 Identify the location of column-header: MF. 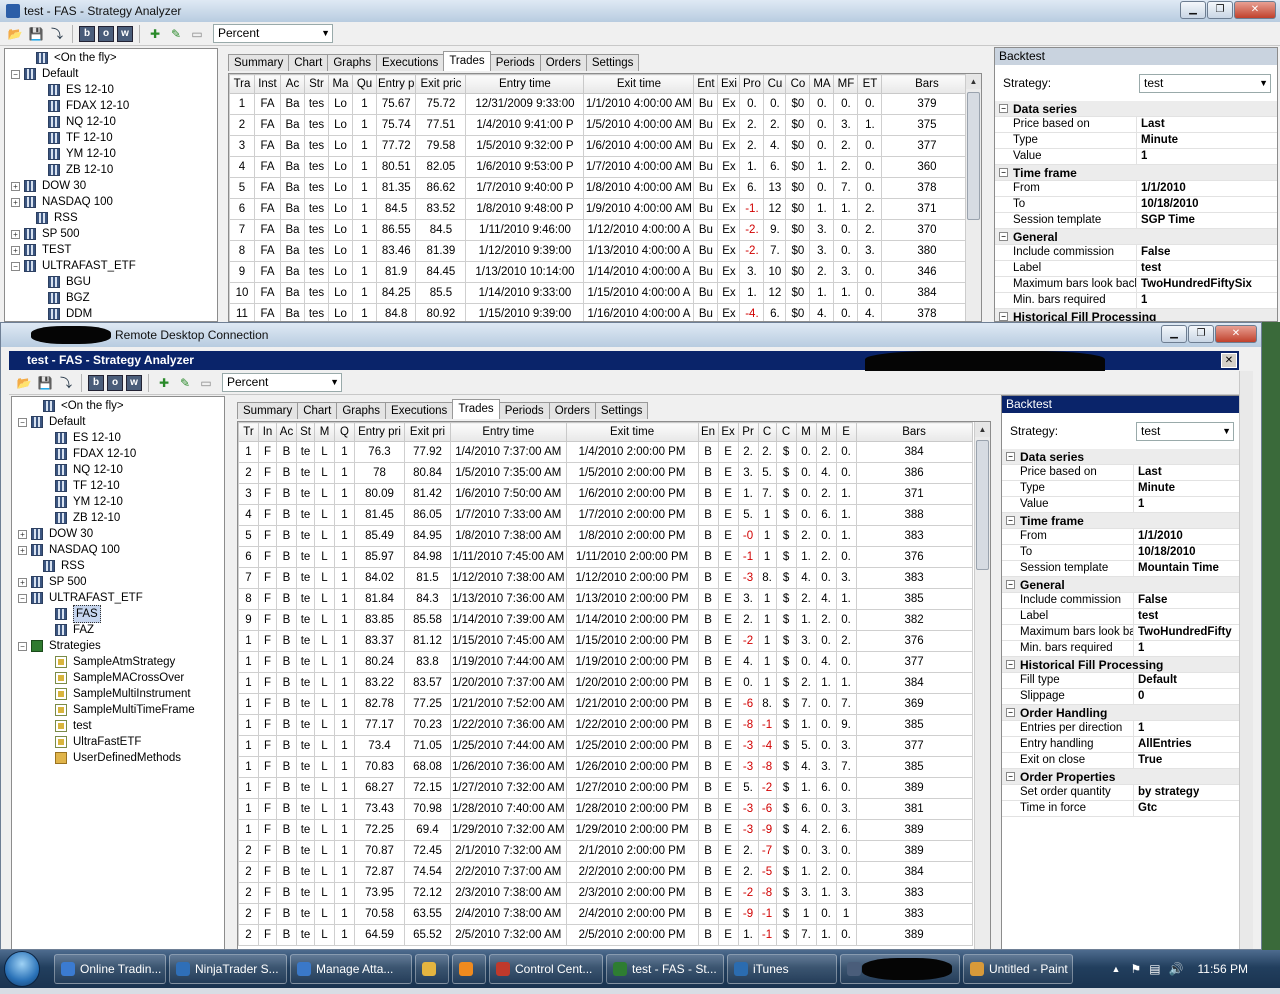
(846, 84).